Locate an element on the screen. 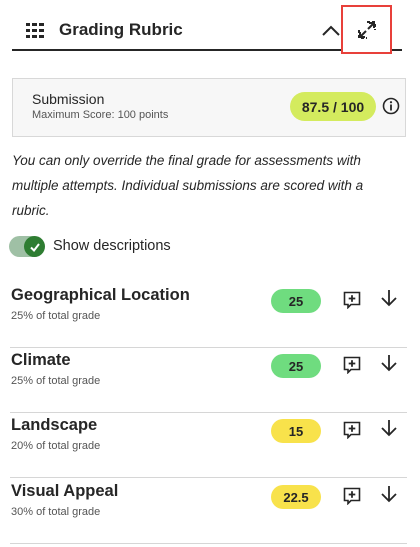 The height and width of the screenshot is (547, 420). criterion-score-badge: 15 is located at coordinates (296, 431).